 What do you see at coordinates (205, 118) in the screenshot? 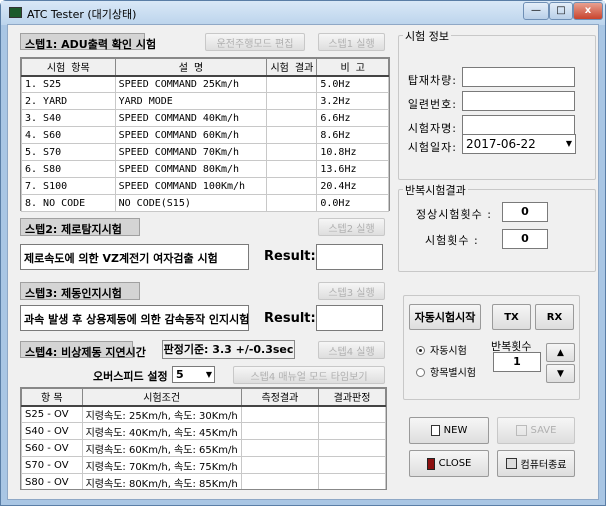
I see `table-row: 3. S40 SPEED COMMAND 40Km/h 6.6Hz` at bounding box center [205, 118].